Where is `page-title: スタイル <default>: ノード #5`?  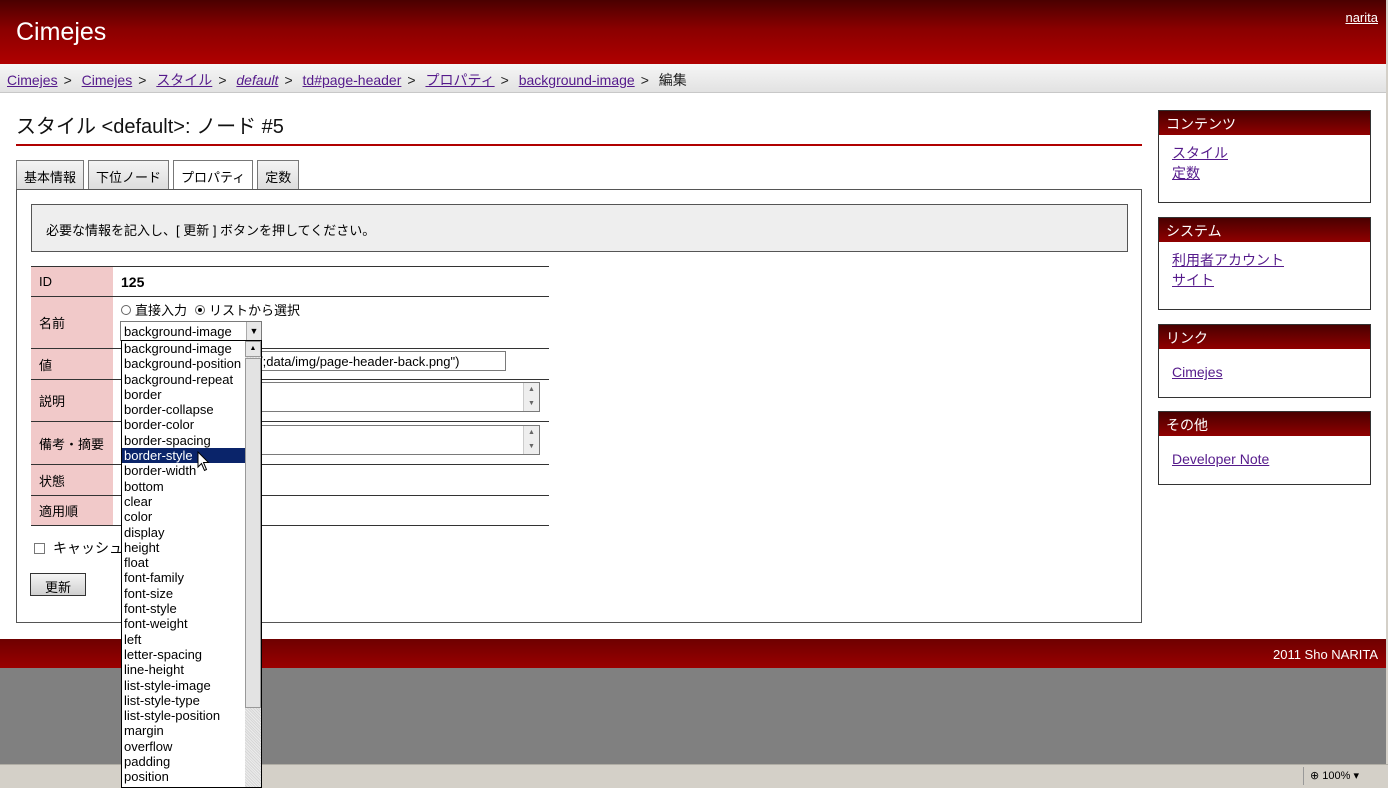 page-title: スタイル <default>: ノード #5 is located at coordinates (579, 128).